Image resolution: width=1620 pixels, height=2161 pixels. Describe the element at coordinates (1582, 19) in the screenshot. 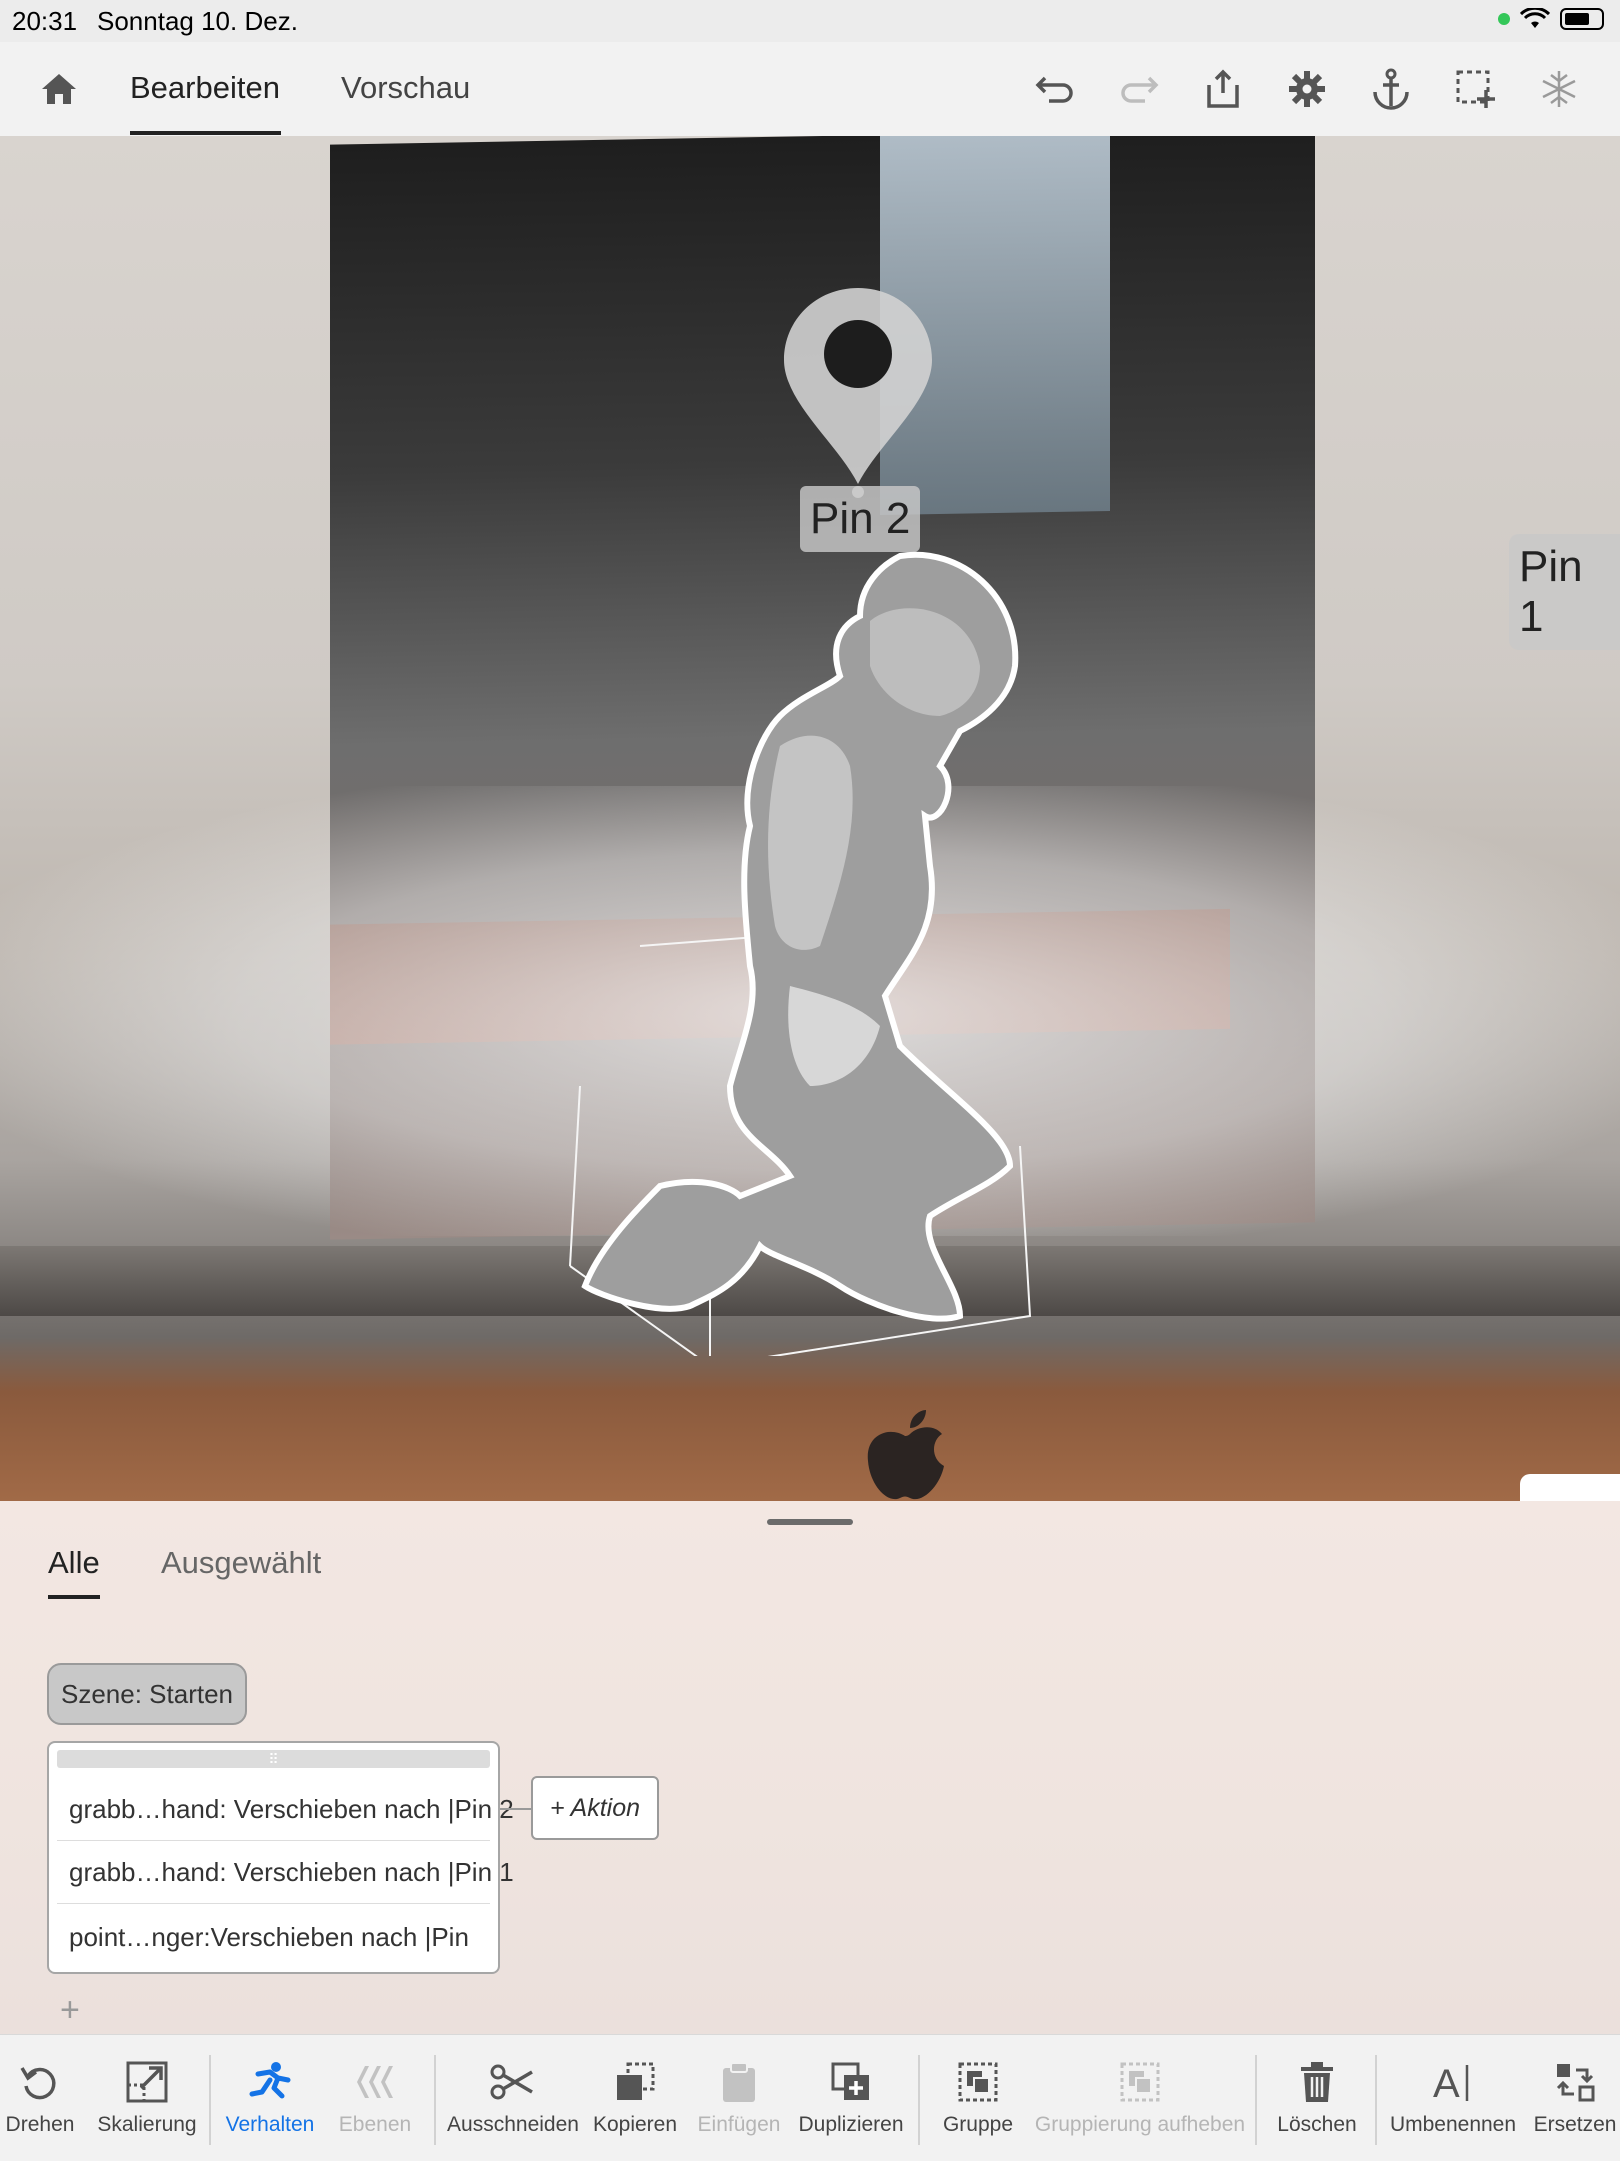

I see `battery-icon` at that location.